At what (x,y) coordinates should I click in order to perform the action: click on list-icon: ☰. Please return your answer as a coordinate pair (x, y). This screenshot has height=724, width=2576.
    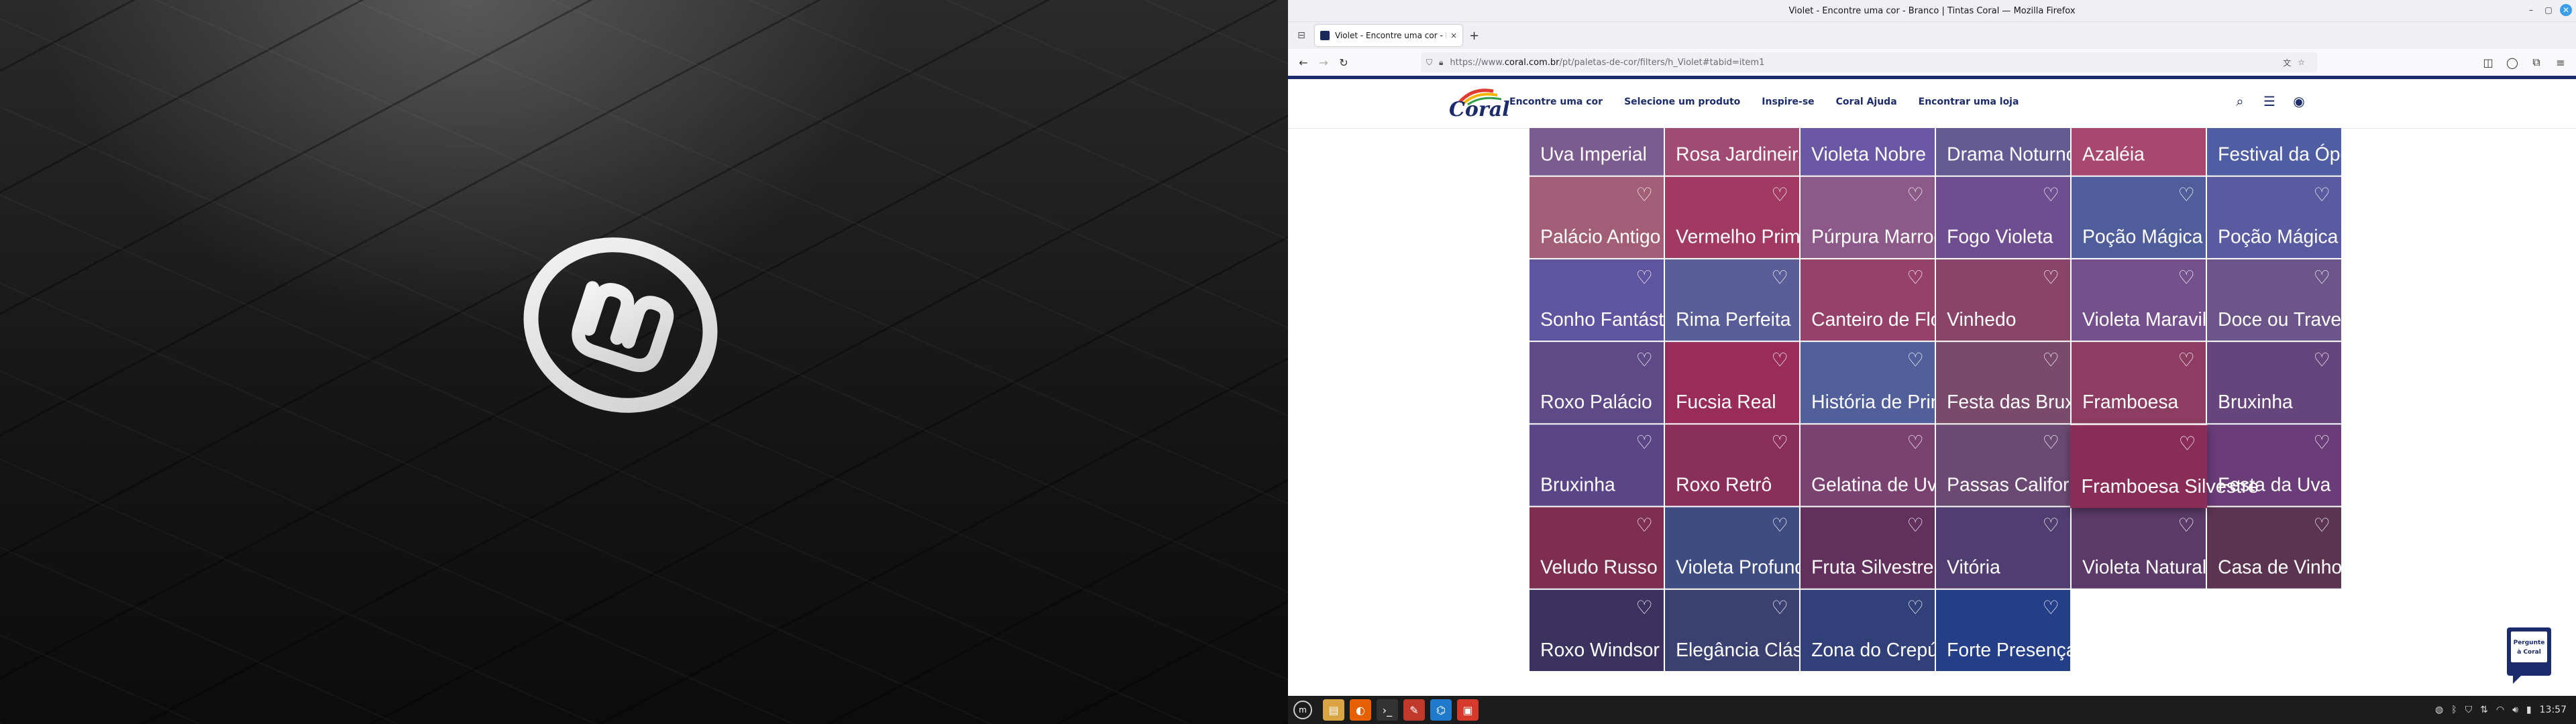
    Looking at the image, I should click on (2269, 101).